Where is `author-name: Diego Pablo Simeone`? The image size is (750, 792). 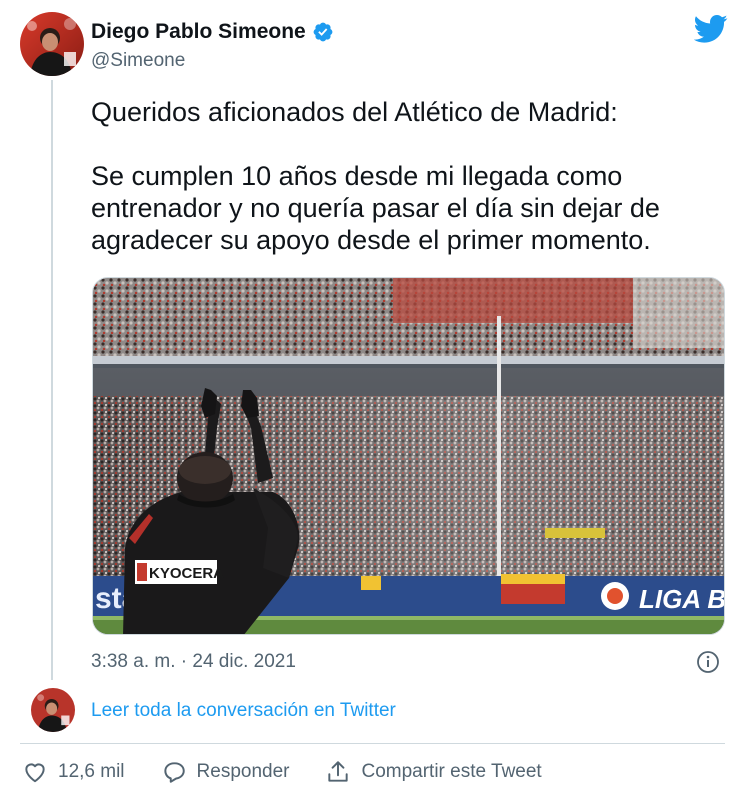 author-name: Diego Pablo Simeone is located at coordinates (212, 32).